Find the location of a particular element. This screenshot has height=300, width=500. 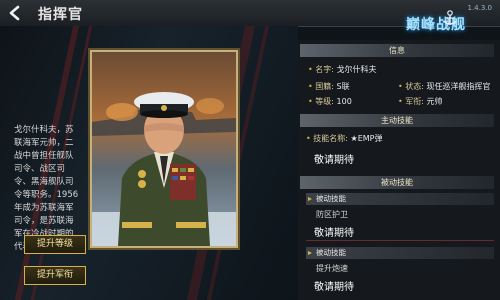

level-value: 100 is located at coordinates (344, 101).